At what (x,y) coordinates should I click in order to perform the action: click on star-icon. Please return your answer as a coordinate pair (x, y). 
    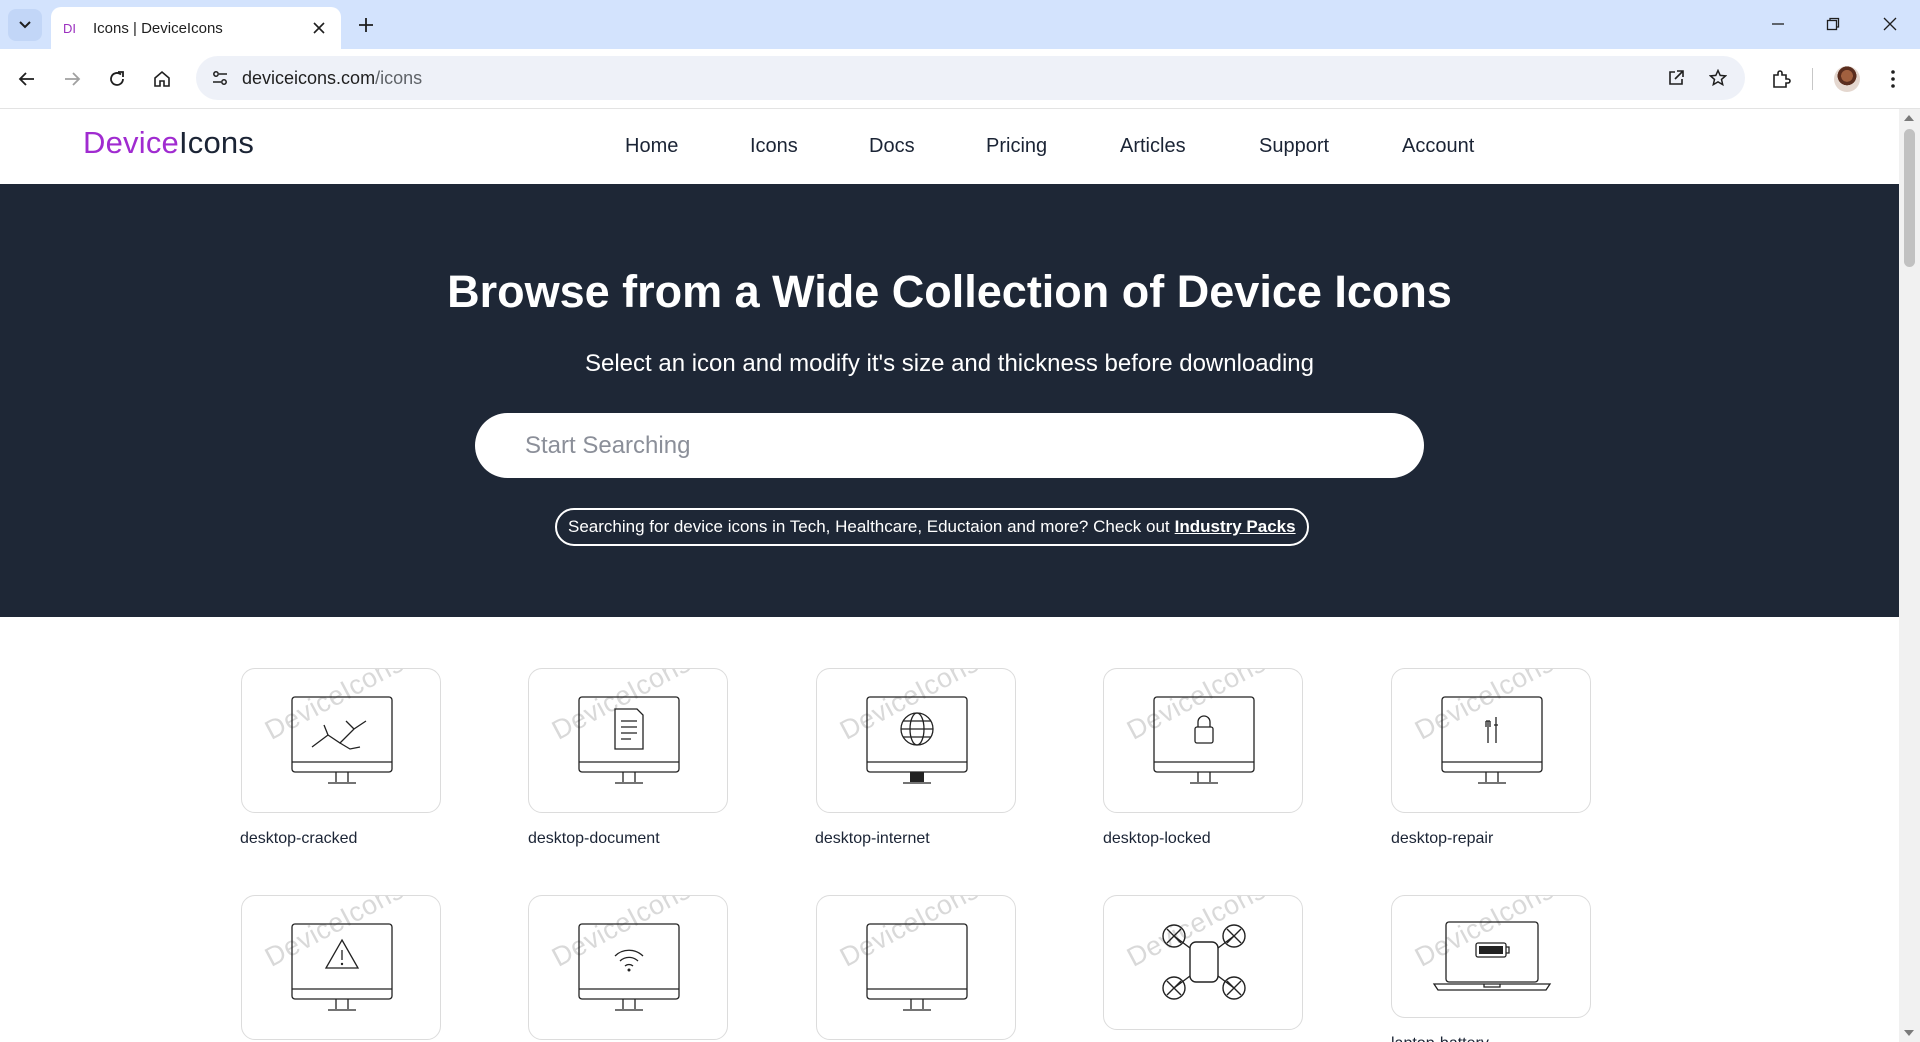
    Looking at the image, I should click on (1718, 78).